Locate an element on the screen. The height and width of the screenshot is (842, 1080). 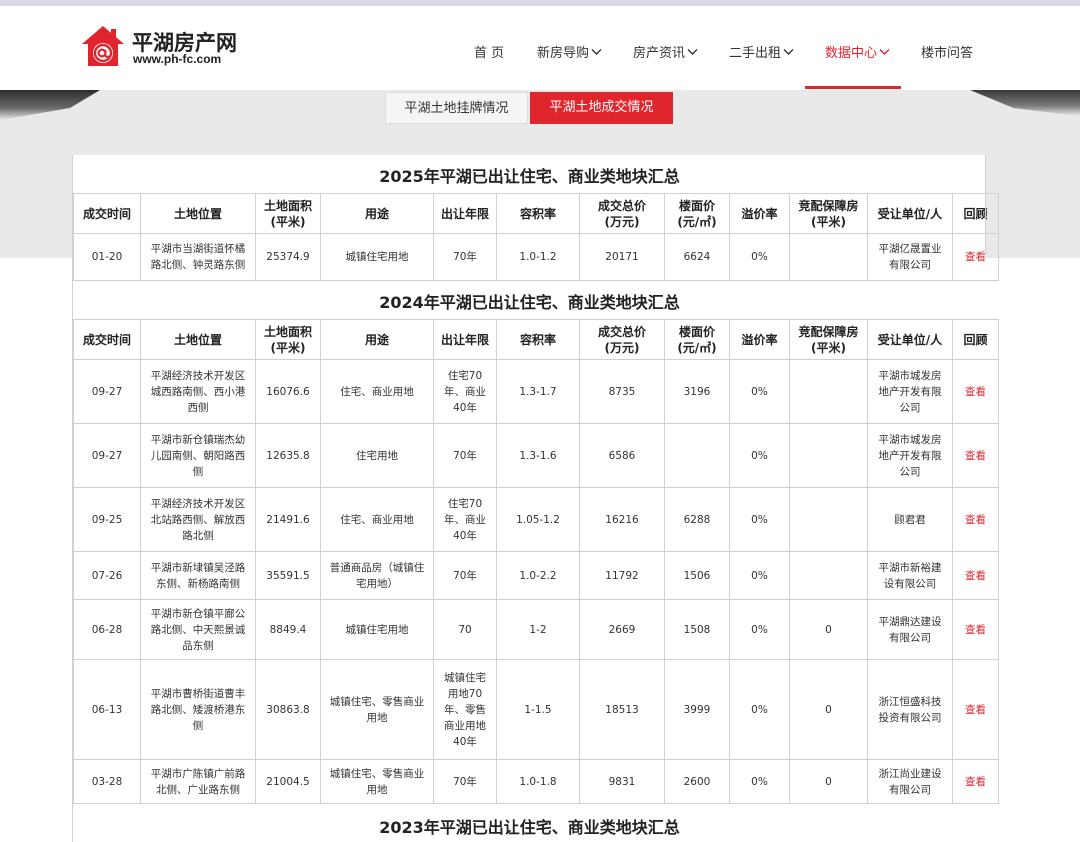
cell-floor-price: 1506 is located at coordinates (697, 575).